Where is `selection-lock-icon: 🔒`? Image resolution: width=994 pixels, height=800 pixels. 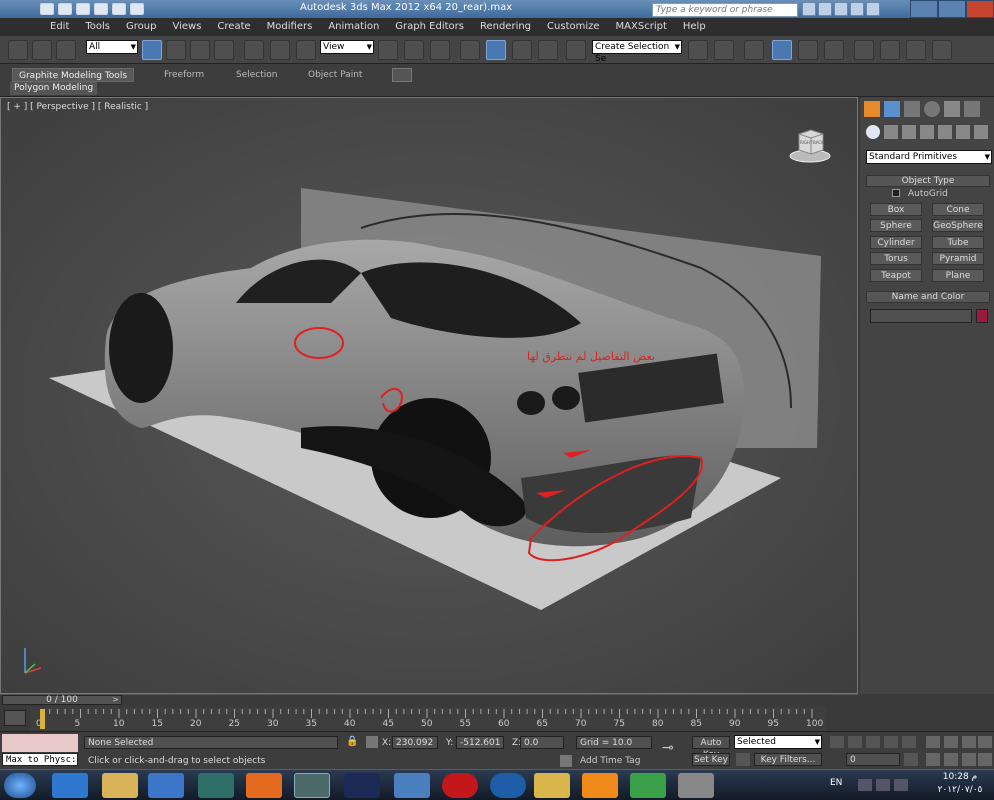
selection-lock-icon: 🔒 is located at coordinates (352, 742).